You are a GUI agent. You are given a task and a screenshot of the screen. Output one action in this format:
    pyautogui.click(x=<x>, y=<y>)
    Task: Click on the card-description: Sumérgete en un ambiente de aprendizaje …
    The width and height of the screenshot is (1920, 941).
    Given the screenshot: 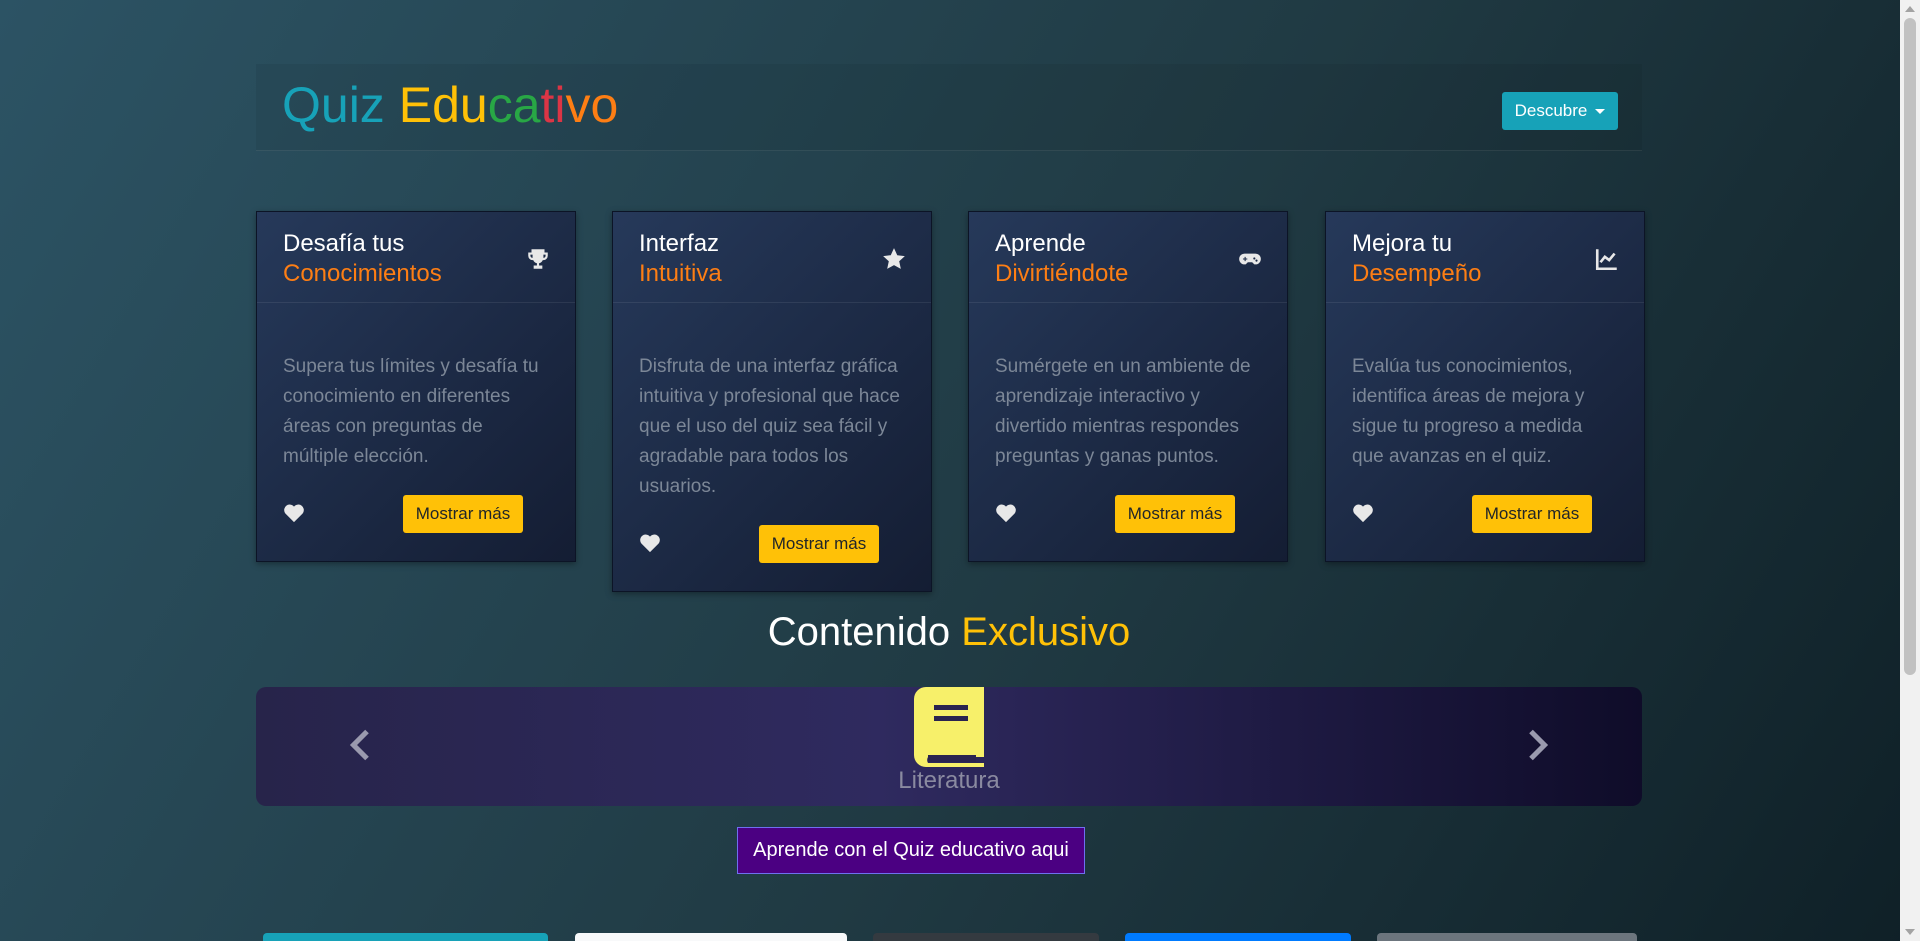 What is the action you would take?
    pyautogui.click(x=1123, y=411)
    